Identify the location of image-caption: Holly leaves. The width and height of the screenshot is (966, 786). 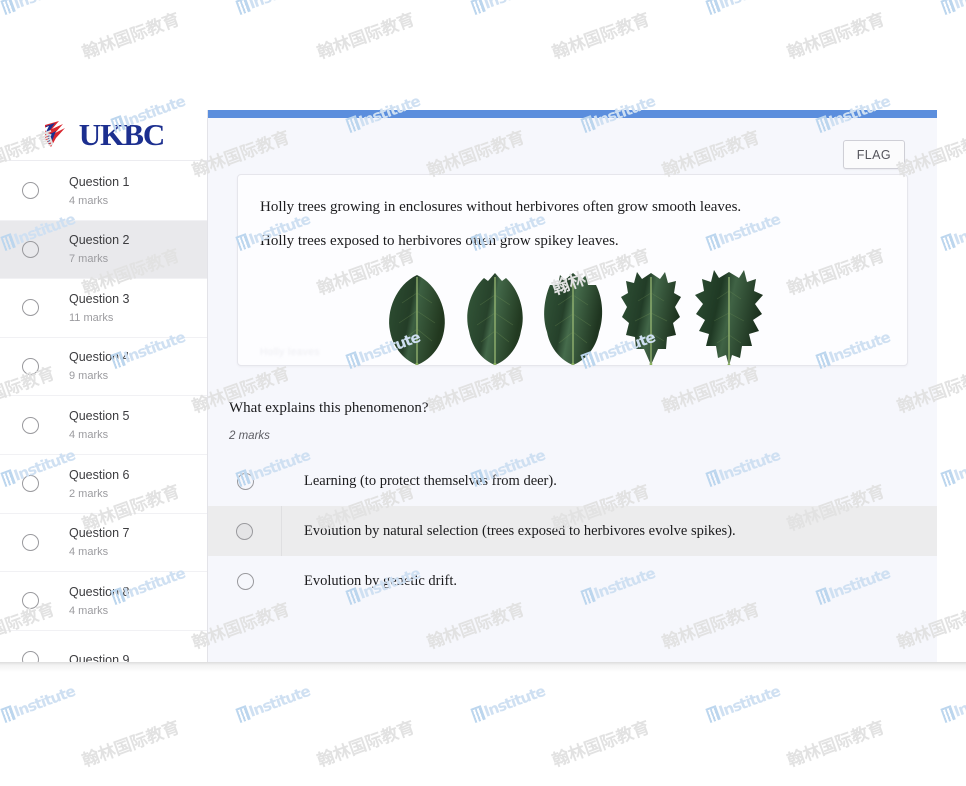
(290, 352).